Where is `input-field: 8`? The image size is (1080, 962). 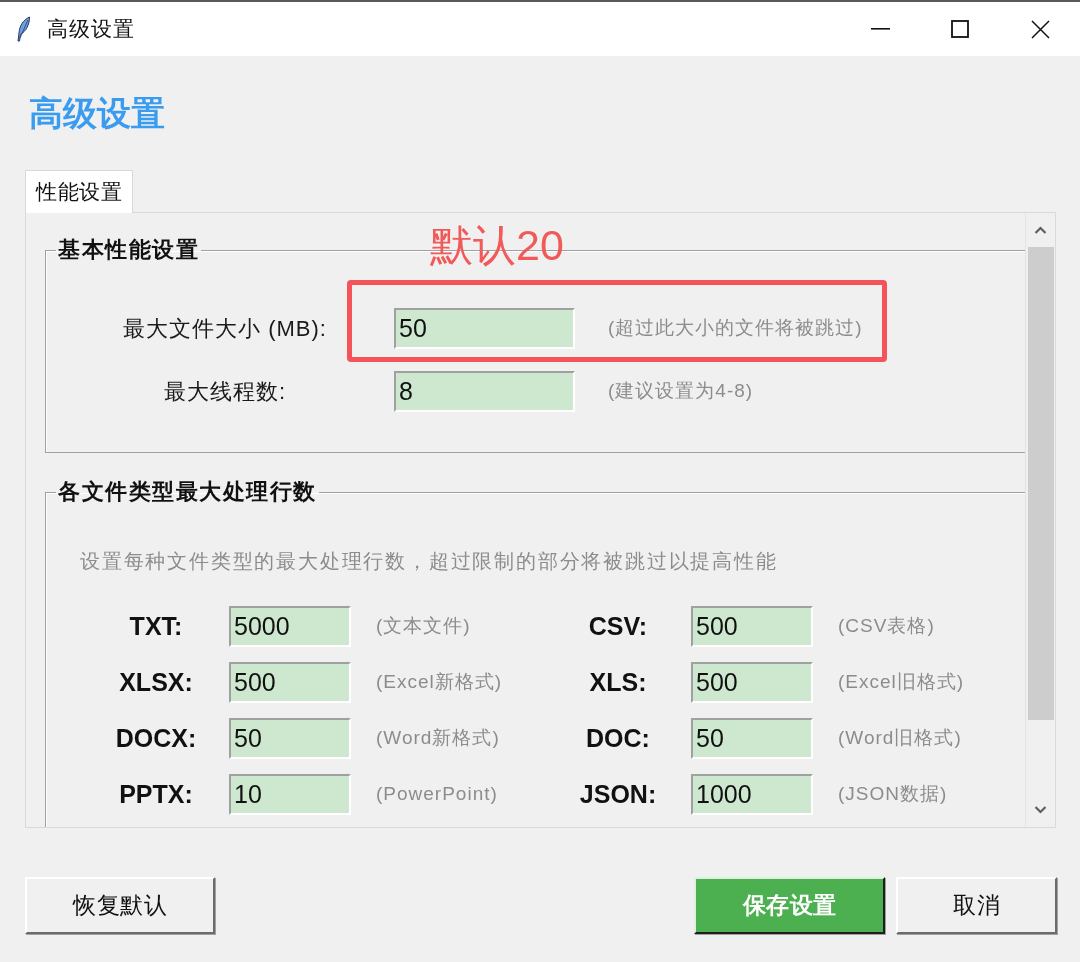
input-field: 8 is located at coordinates (484, 391).